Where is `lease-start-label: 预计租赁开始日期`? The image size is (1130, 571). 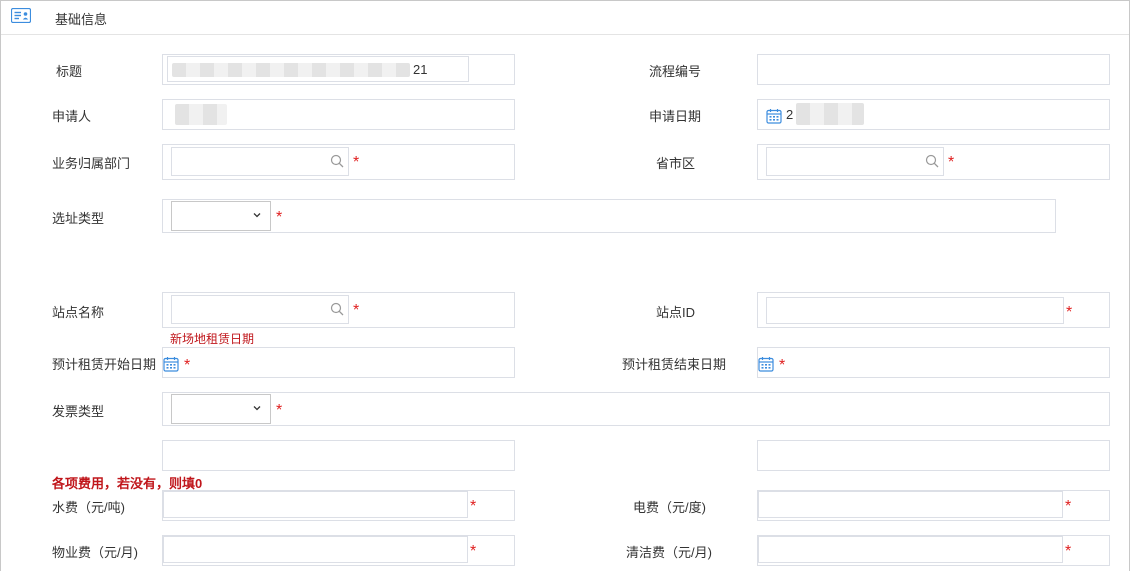 lease-start-label: 预计租赁开始日期 is located at coordinates (104, 364).